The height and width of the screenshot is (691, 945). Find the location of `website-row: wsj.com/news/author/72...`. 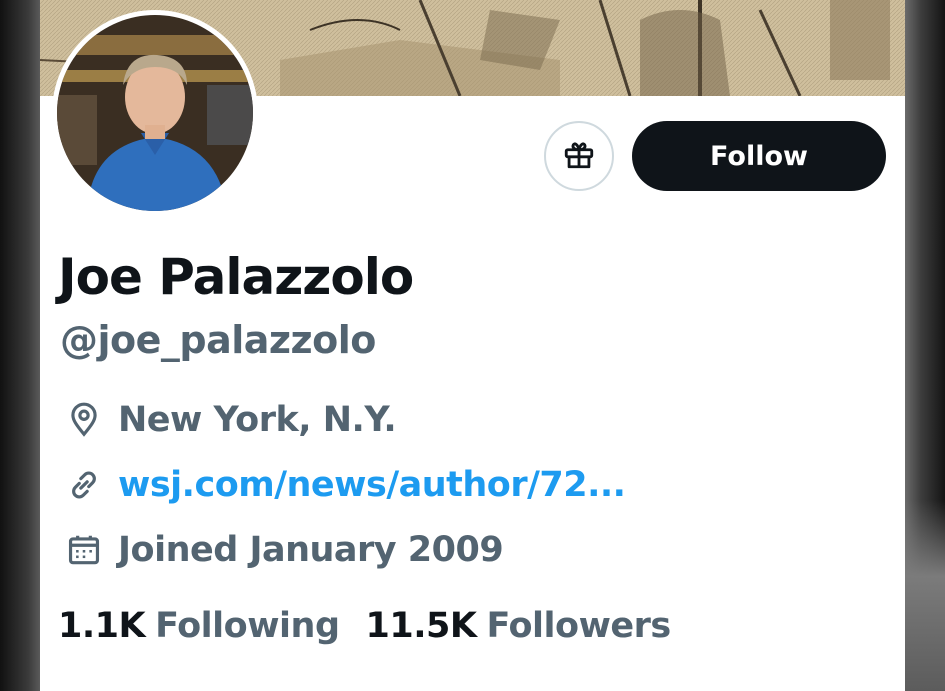

website-row: wsj.com/news/author/72... is located at coordinates (345, 485).